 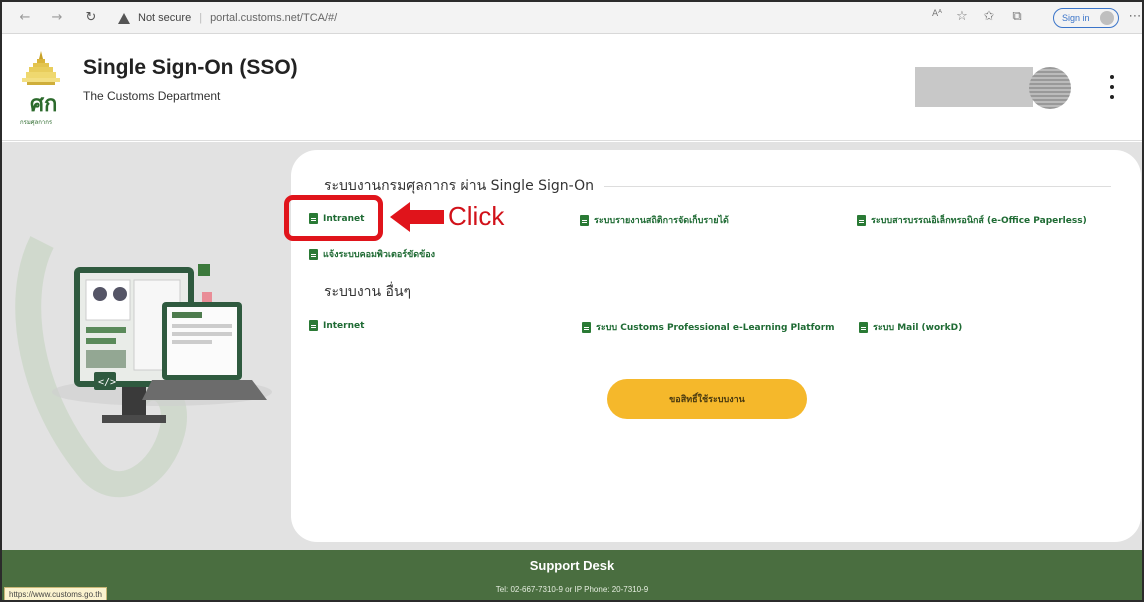 What do you see at coordinates (143, 367) in the screenshot?
I see `computer-illustration: </>` at bounding box center [143, 367].